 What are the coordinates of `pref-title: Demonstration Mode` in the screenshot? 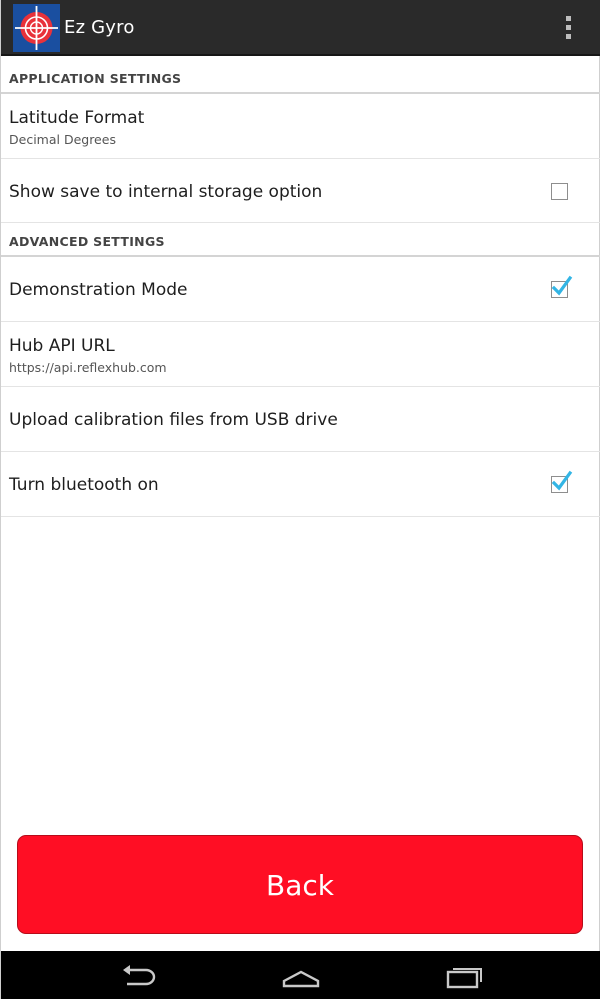 It's located at (98, 290).